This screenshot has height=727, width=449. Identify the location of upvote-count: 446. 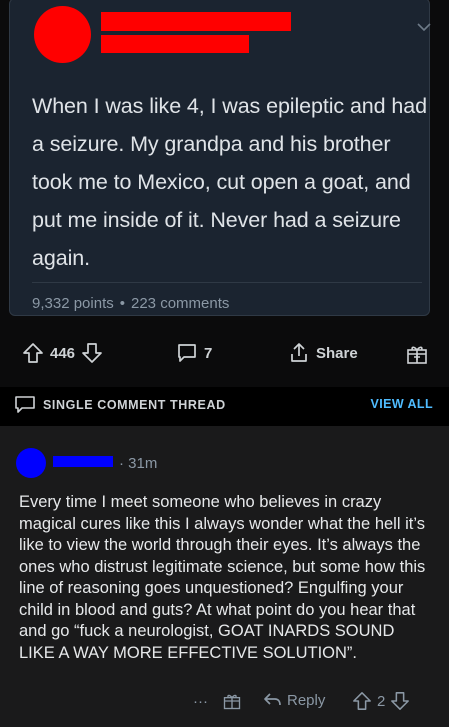
(63, 353).